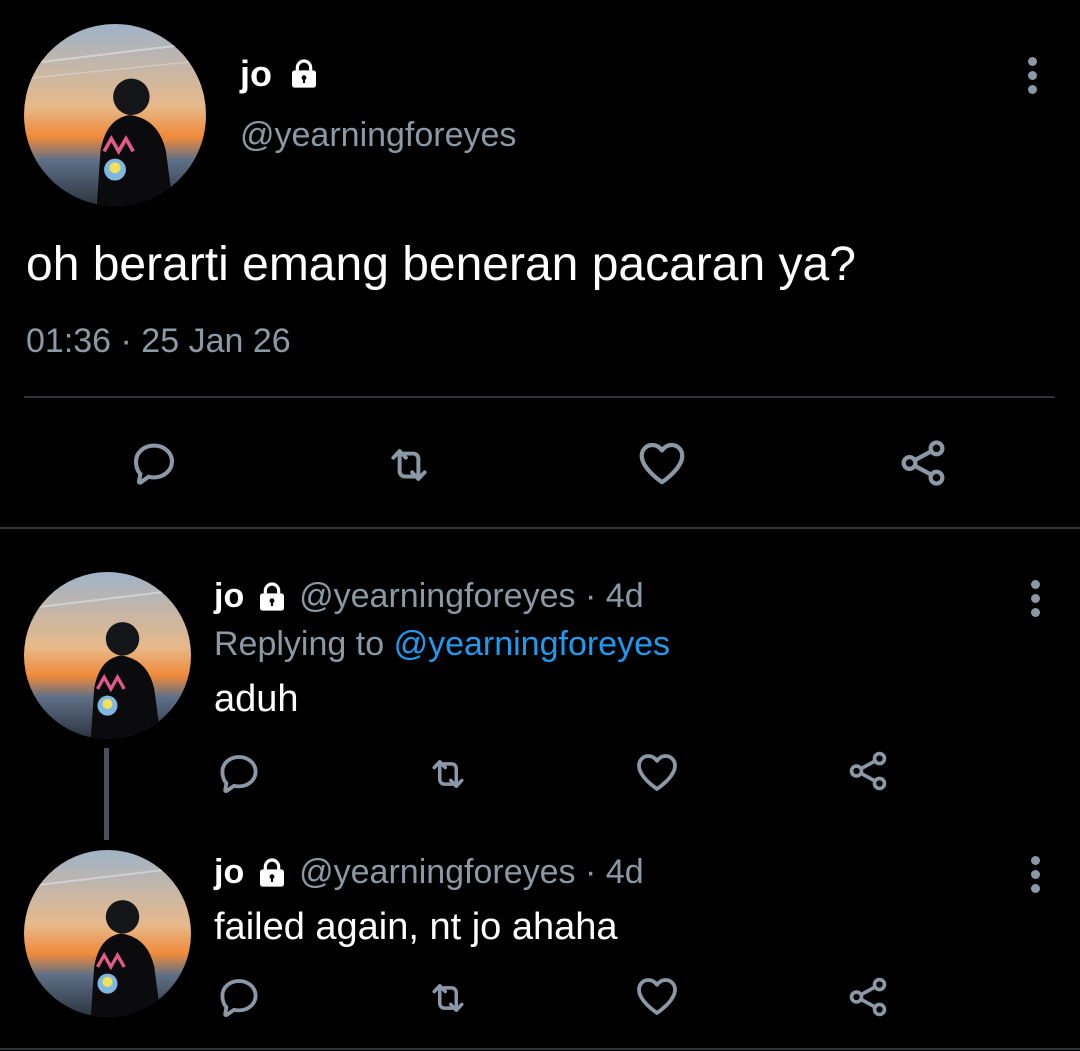 This screenshot has width=1080, height=1051. What do you see at coordinates (158, 341) in the screenshot?
I see `timestamp: 01:36 · 25 Jan 26` at bounding box center [158, 341].